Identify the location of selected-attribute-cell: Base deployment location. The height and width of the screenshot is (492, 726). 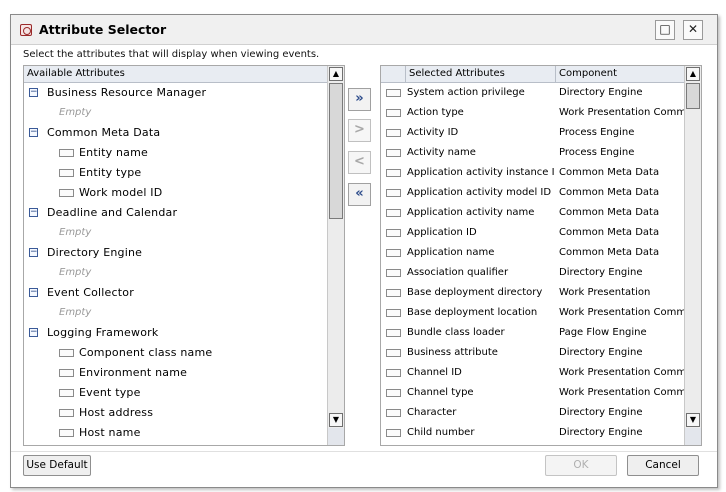
(472, 312).